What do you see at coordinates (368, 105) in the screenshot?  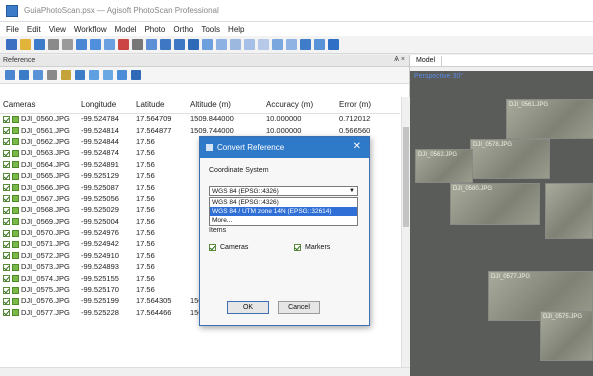 I see `col-error: Error (m)` at bounding box center [368, 105].